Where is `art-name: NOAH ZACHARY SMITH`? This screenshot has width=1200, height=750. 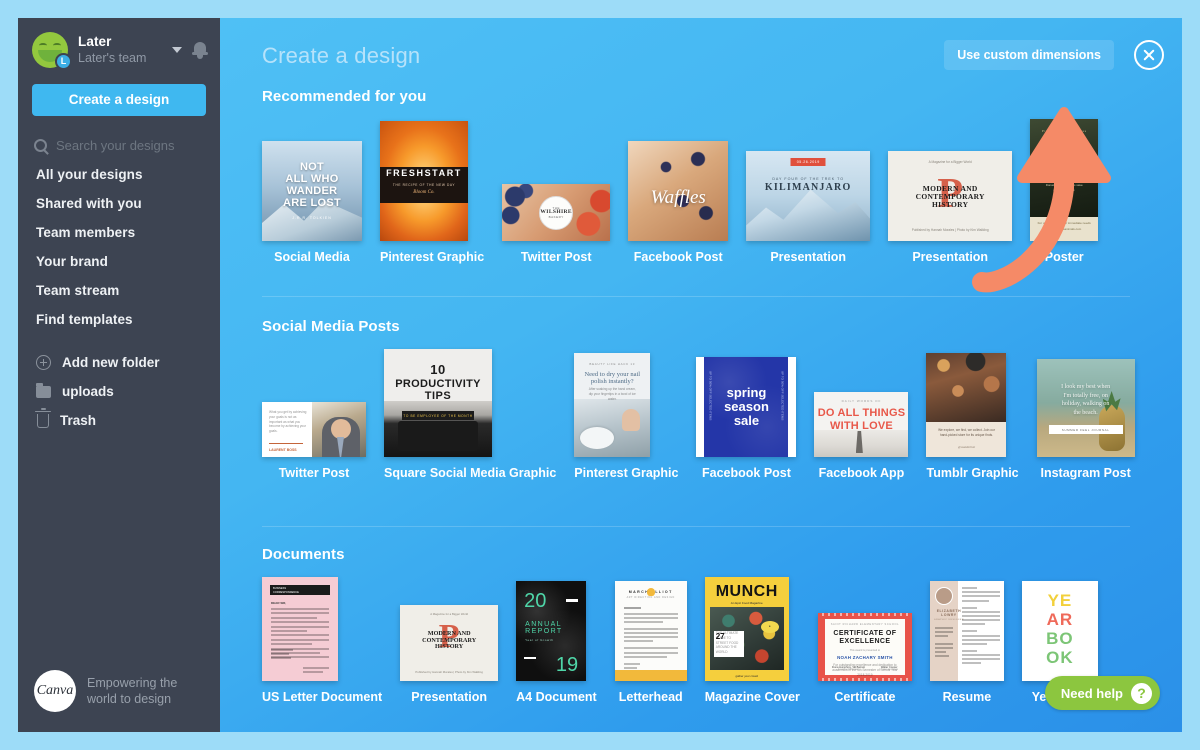
art-name: NOAH ZACHARY SMITH is located at coordinates (865, 658).